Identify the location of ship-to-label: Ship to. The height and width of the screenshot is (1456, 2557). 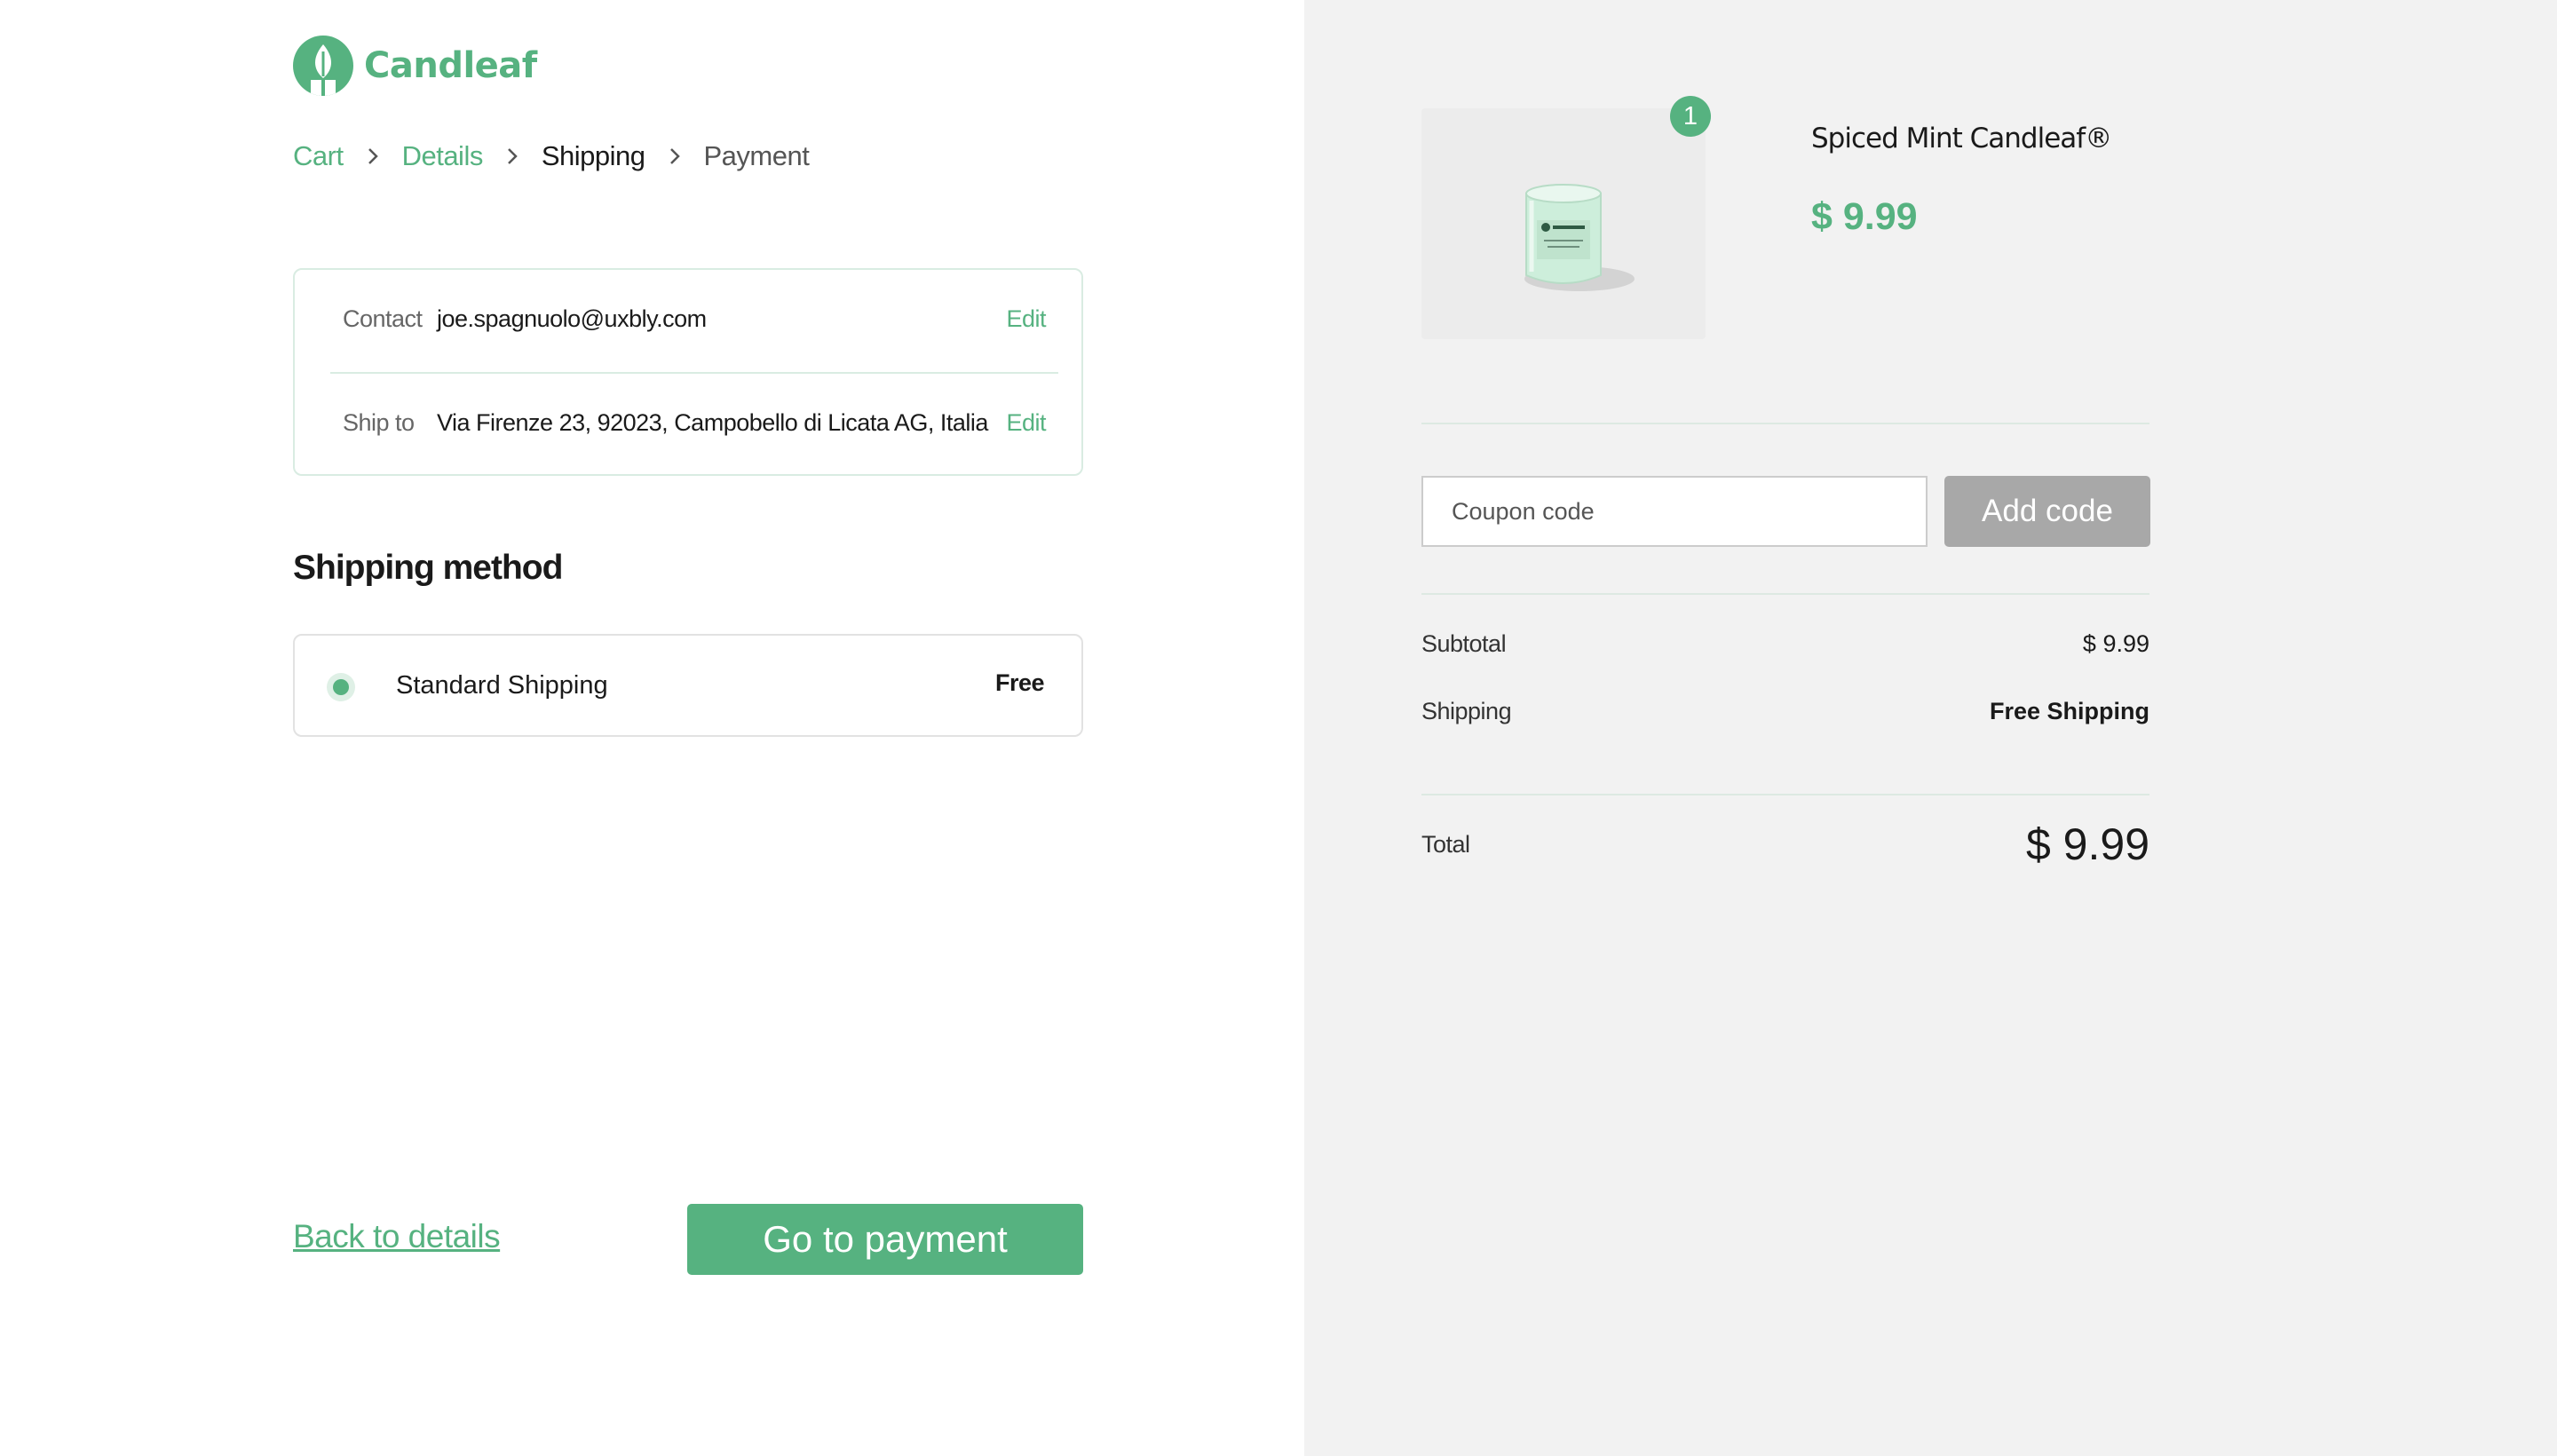
(379, 422).